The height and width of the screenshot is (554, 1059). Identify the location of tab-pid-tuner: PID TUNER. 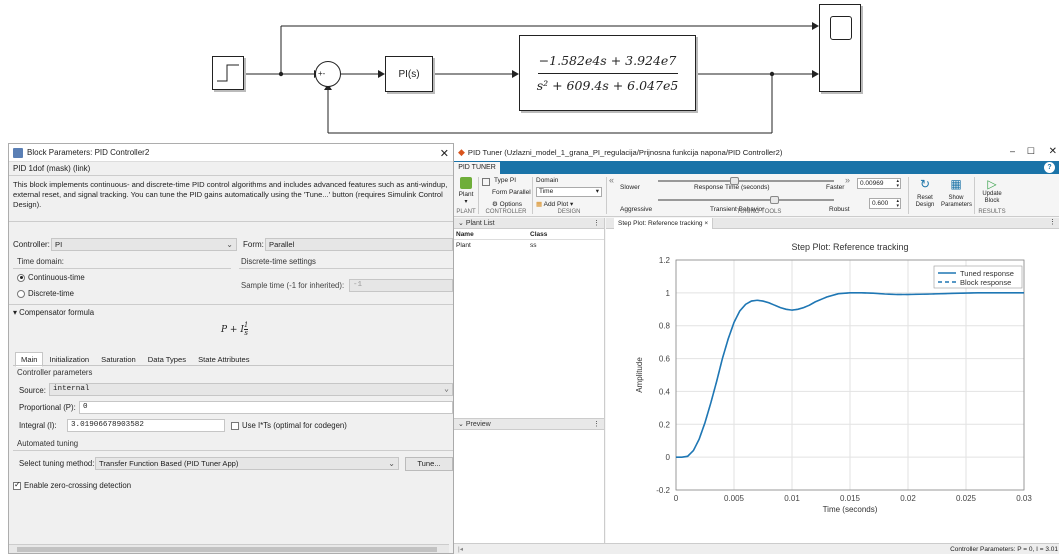
(477, 168).